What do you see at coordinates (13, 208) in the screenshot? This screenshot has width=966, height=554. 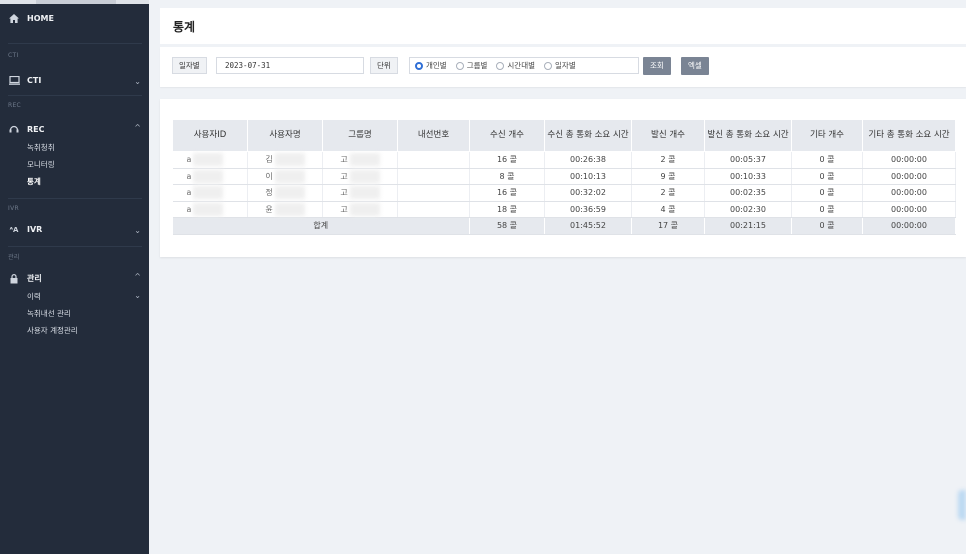 I see `section-label-ivr: IVR` at bounding box center [13, 208].